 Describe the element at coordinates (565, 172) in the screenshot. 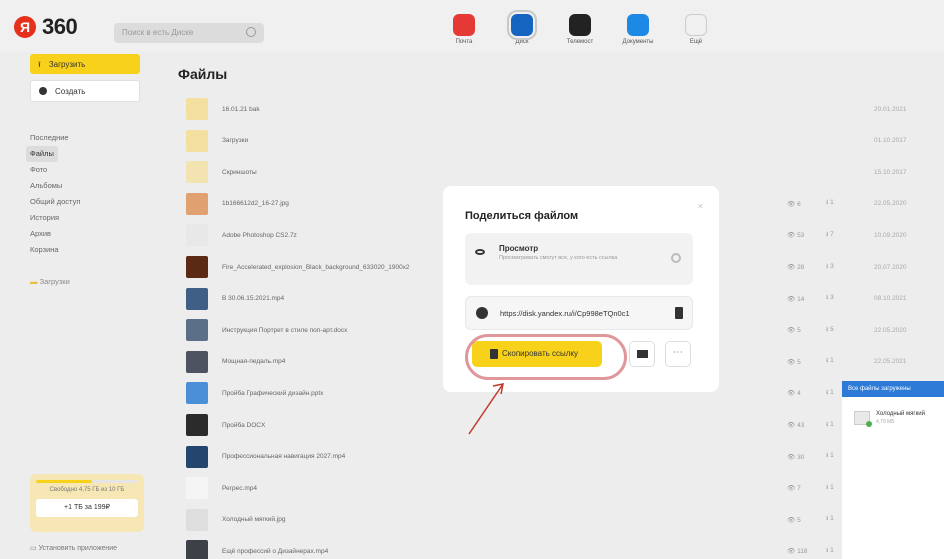

I see `table-row: Скриншоты👁 ⭳ 15.10.2017` at that location.